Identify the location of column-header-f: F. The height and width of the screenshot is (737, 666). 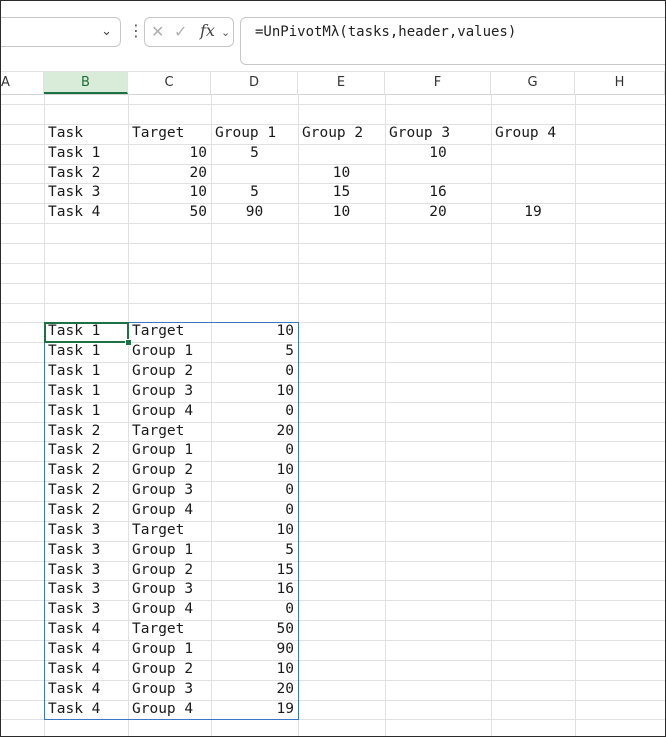
(438, 83).